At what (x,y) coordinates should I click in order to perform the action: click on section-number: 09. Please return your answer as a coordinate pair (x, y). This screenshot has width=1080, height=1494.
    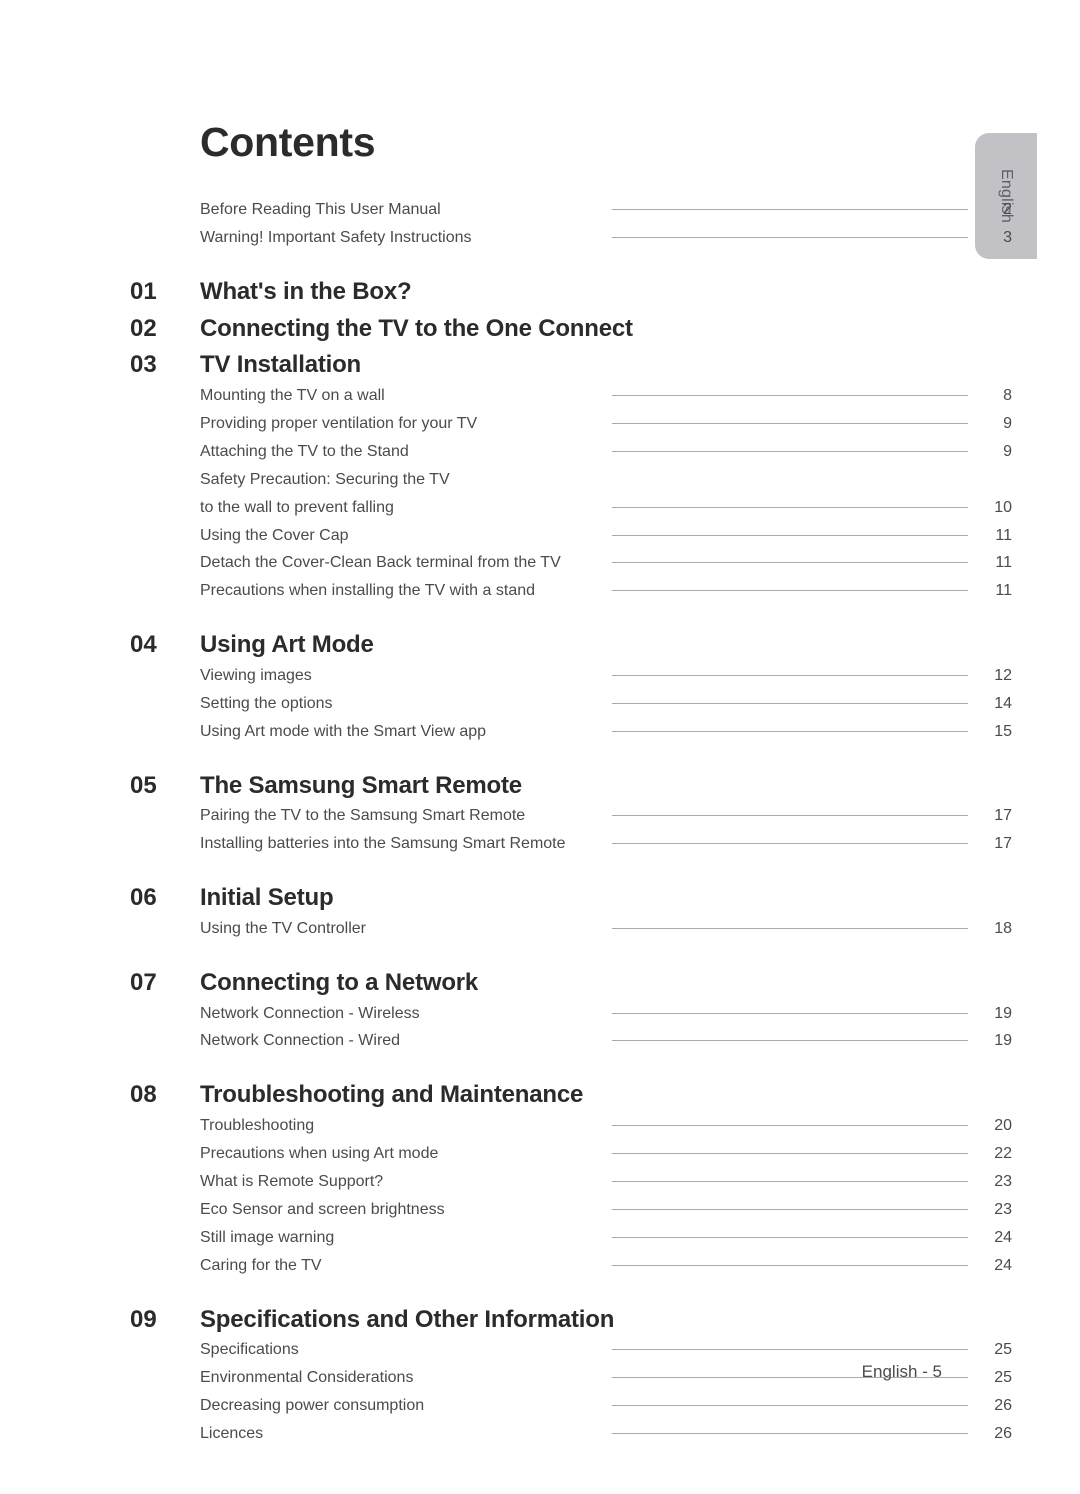
    Looking at the image, I should click on (143, 1319).